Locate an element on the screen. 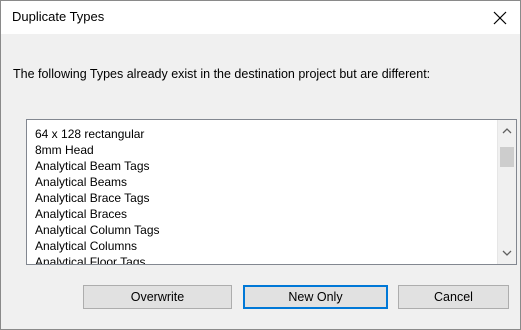  close-icon is located at coordinates (500, 17).